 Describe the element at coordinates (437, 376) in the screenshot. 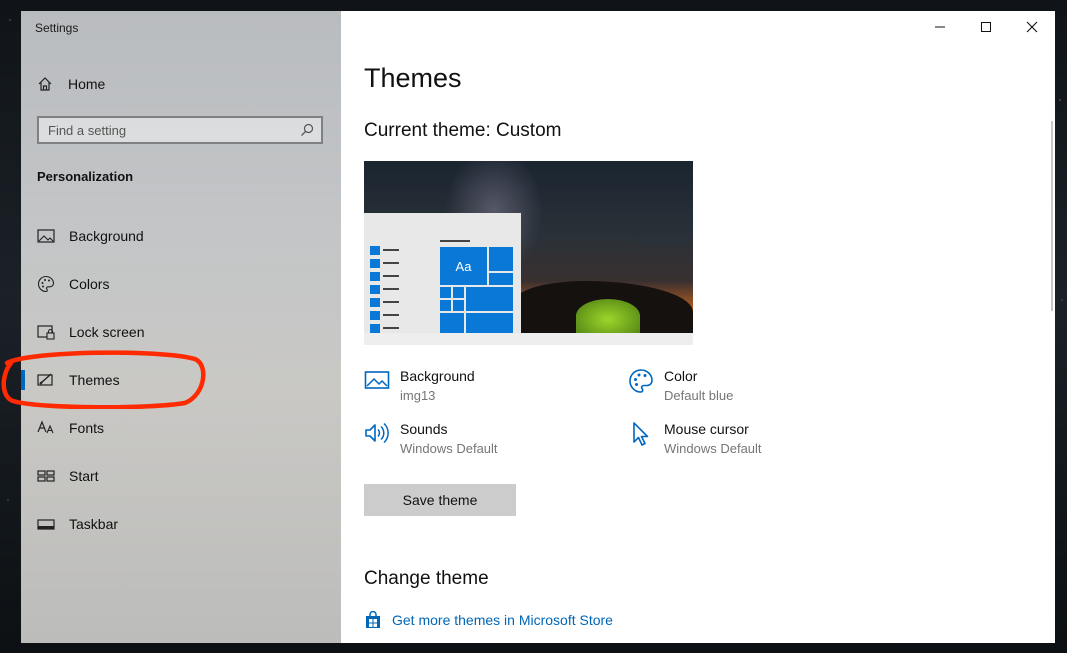

I see `property-name: Background` at that location.